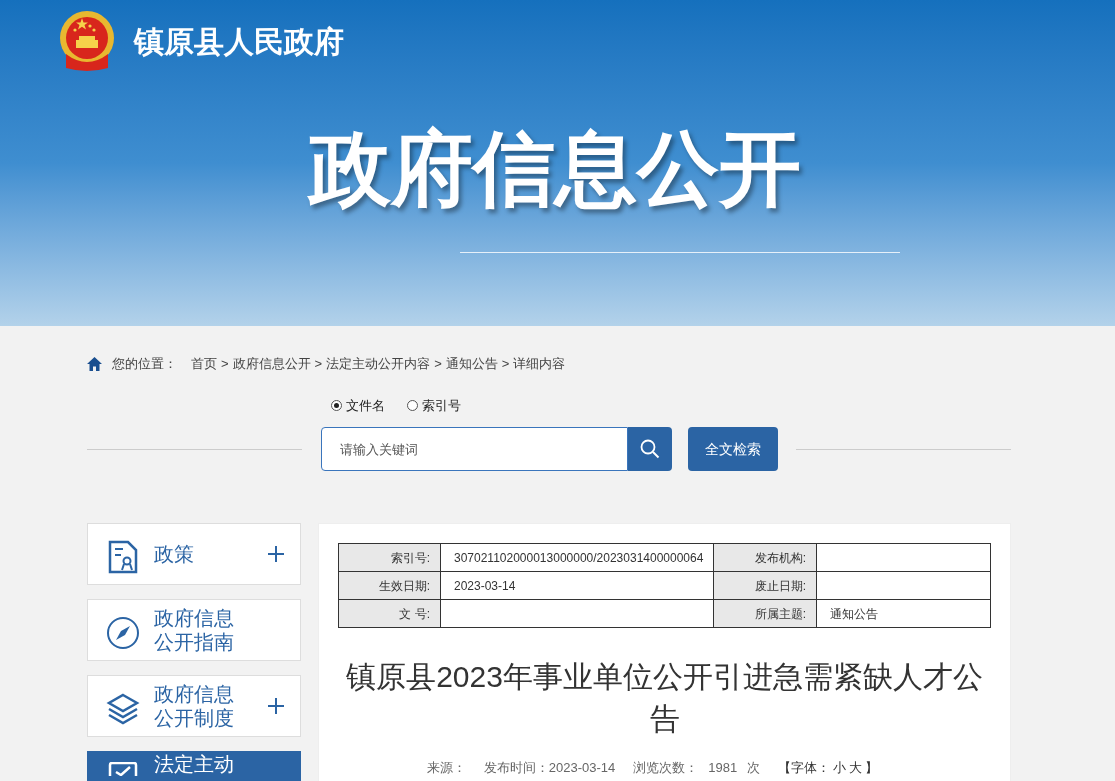  I want to click on sidebar-item: 政策, so click(194, 554).